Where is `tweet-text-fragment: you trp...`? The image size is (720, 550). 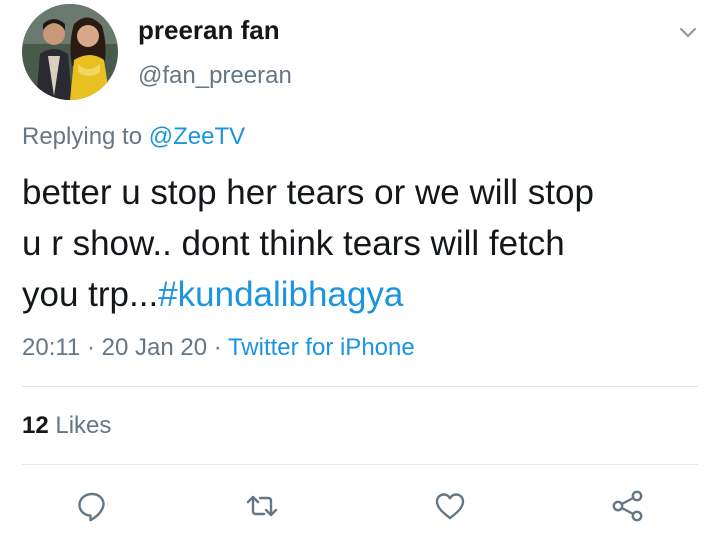 tweet-text-fragment: you trp... is located at coordinates (90, 294).